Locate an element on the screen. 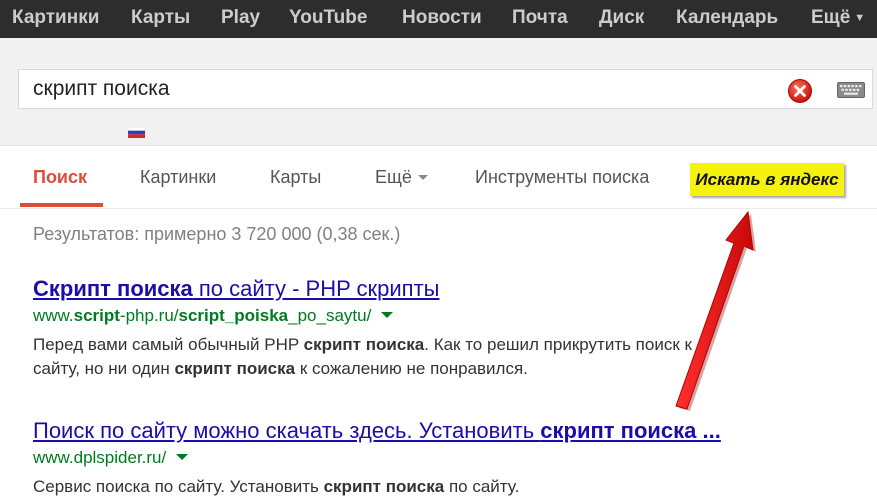  result-title-link: Скрипт поиска по сайту - PHP скрипты is located at coordinates (236, 289).